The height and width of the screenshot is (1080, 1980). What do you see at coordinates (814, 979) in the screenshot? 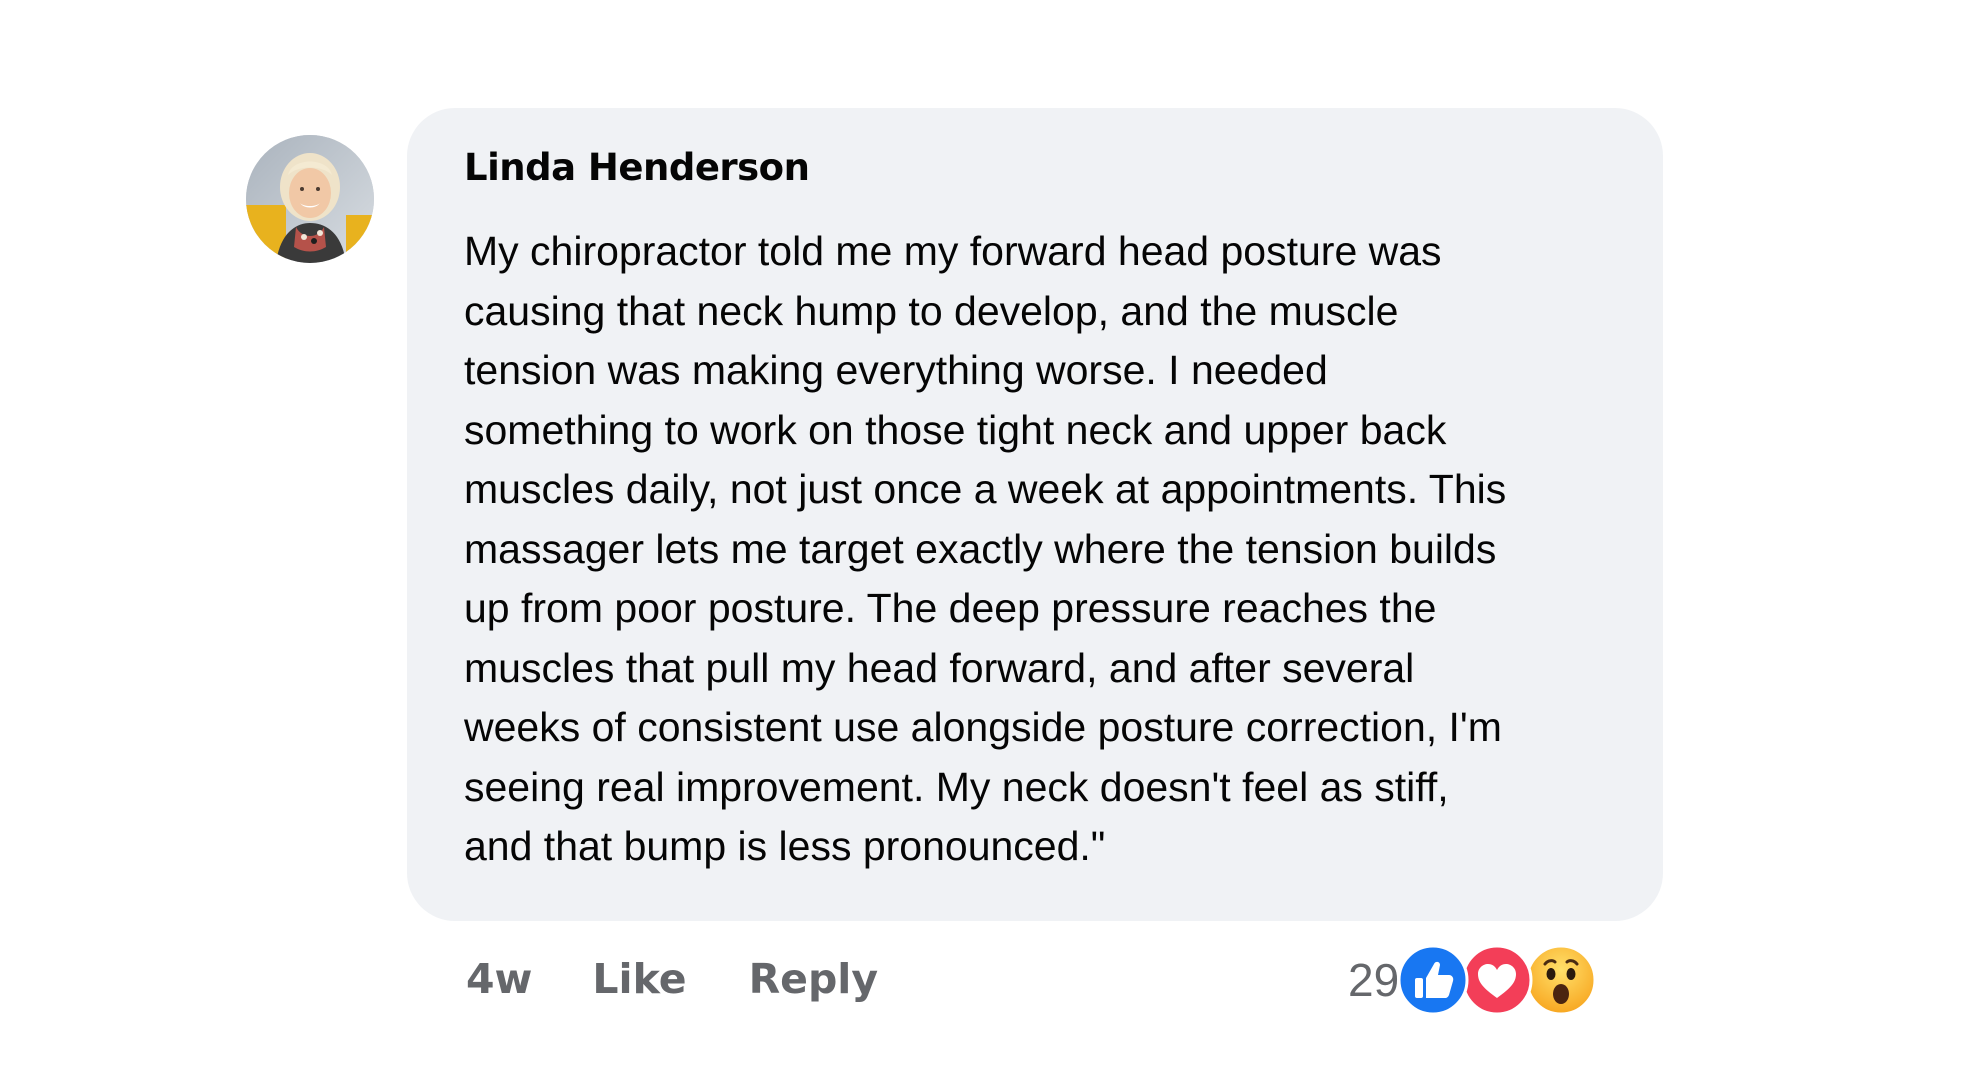
I see `reply-button: Reply` at bounding box center [814, 979].